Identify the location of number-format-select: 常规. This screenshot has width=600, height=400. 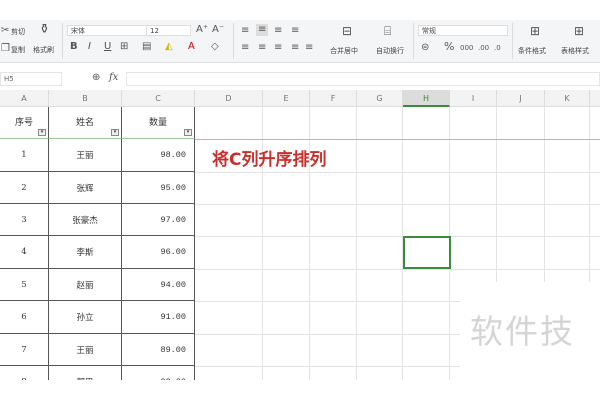
(463, 30).